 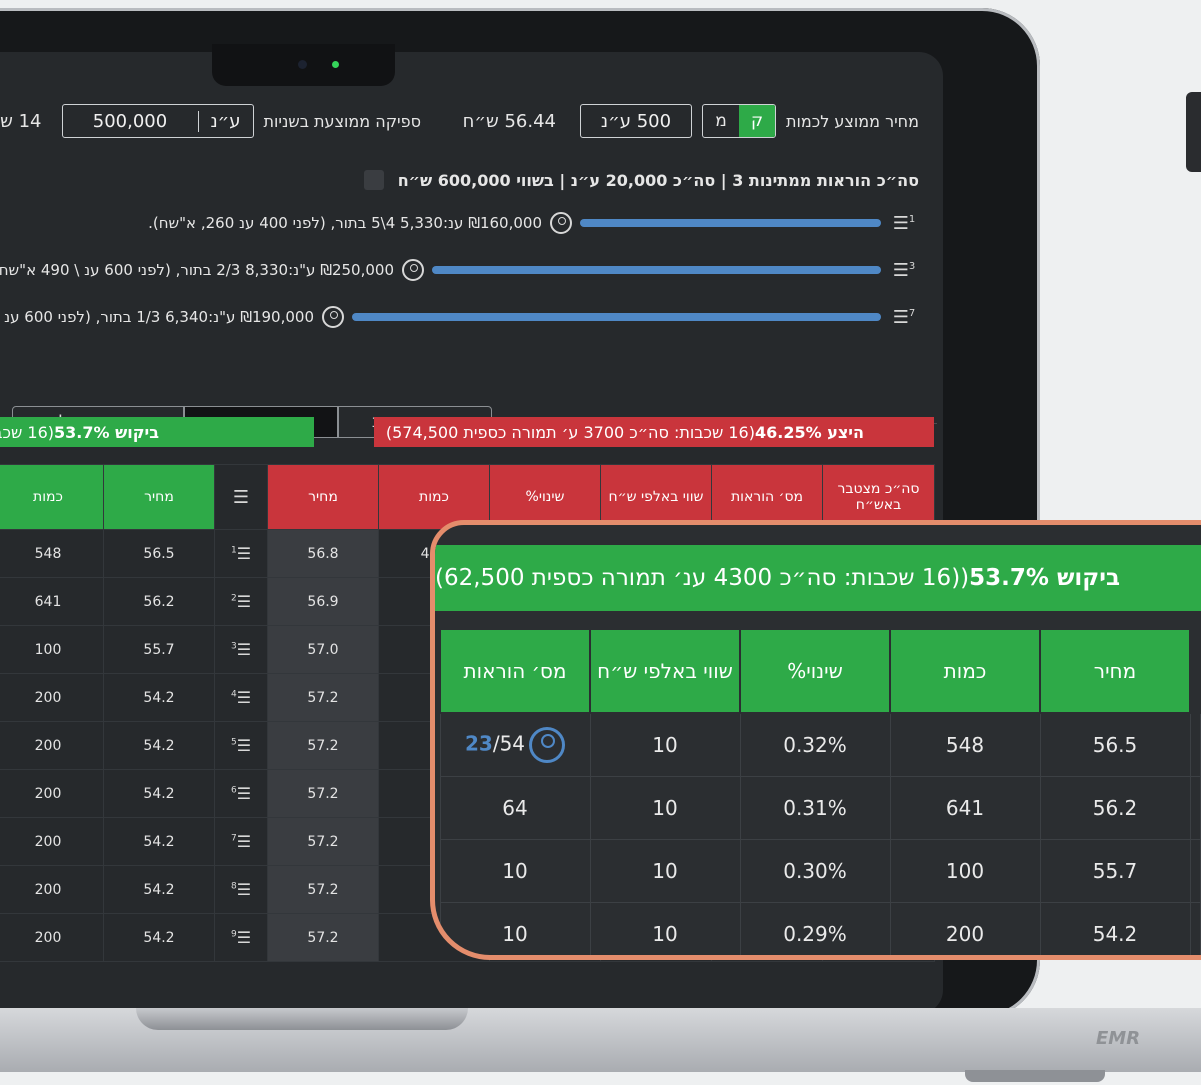 What do you see at coordinates (159, 553) in the screenshot?
I see `bid-price-cell: 56.5` at bounding box center [159, 553].